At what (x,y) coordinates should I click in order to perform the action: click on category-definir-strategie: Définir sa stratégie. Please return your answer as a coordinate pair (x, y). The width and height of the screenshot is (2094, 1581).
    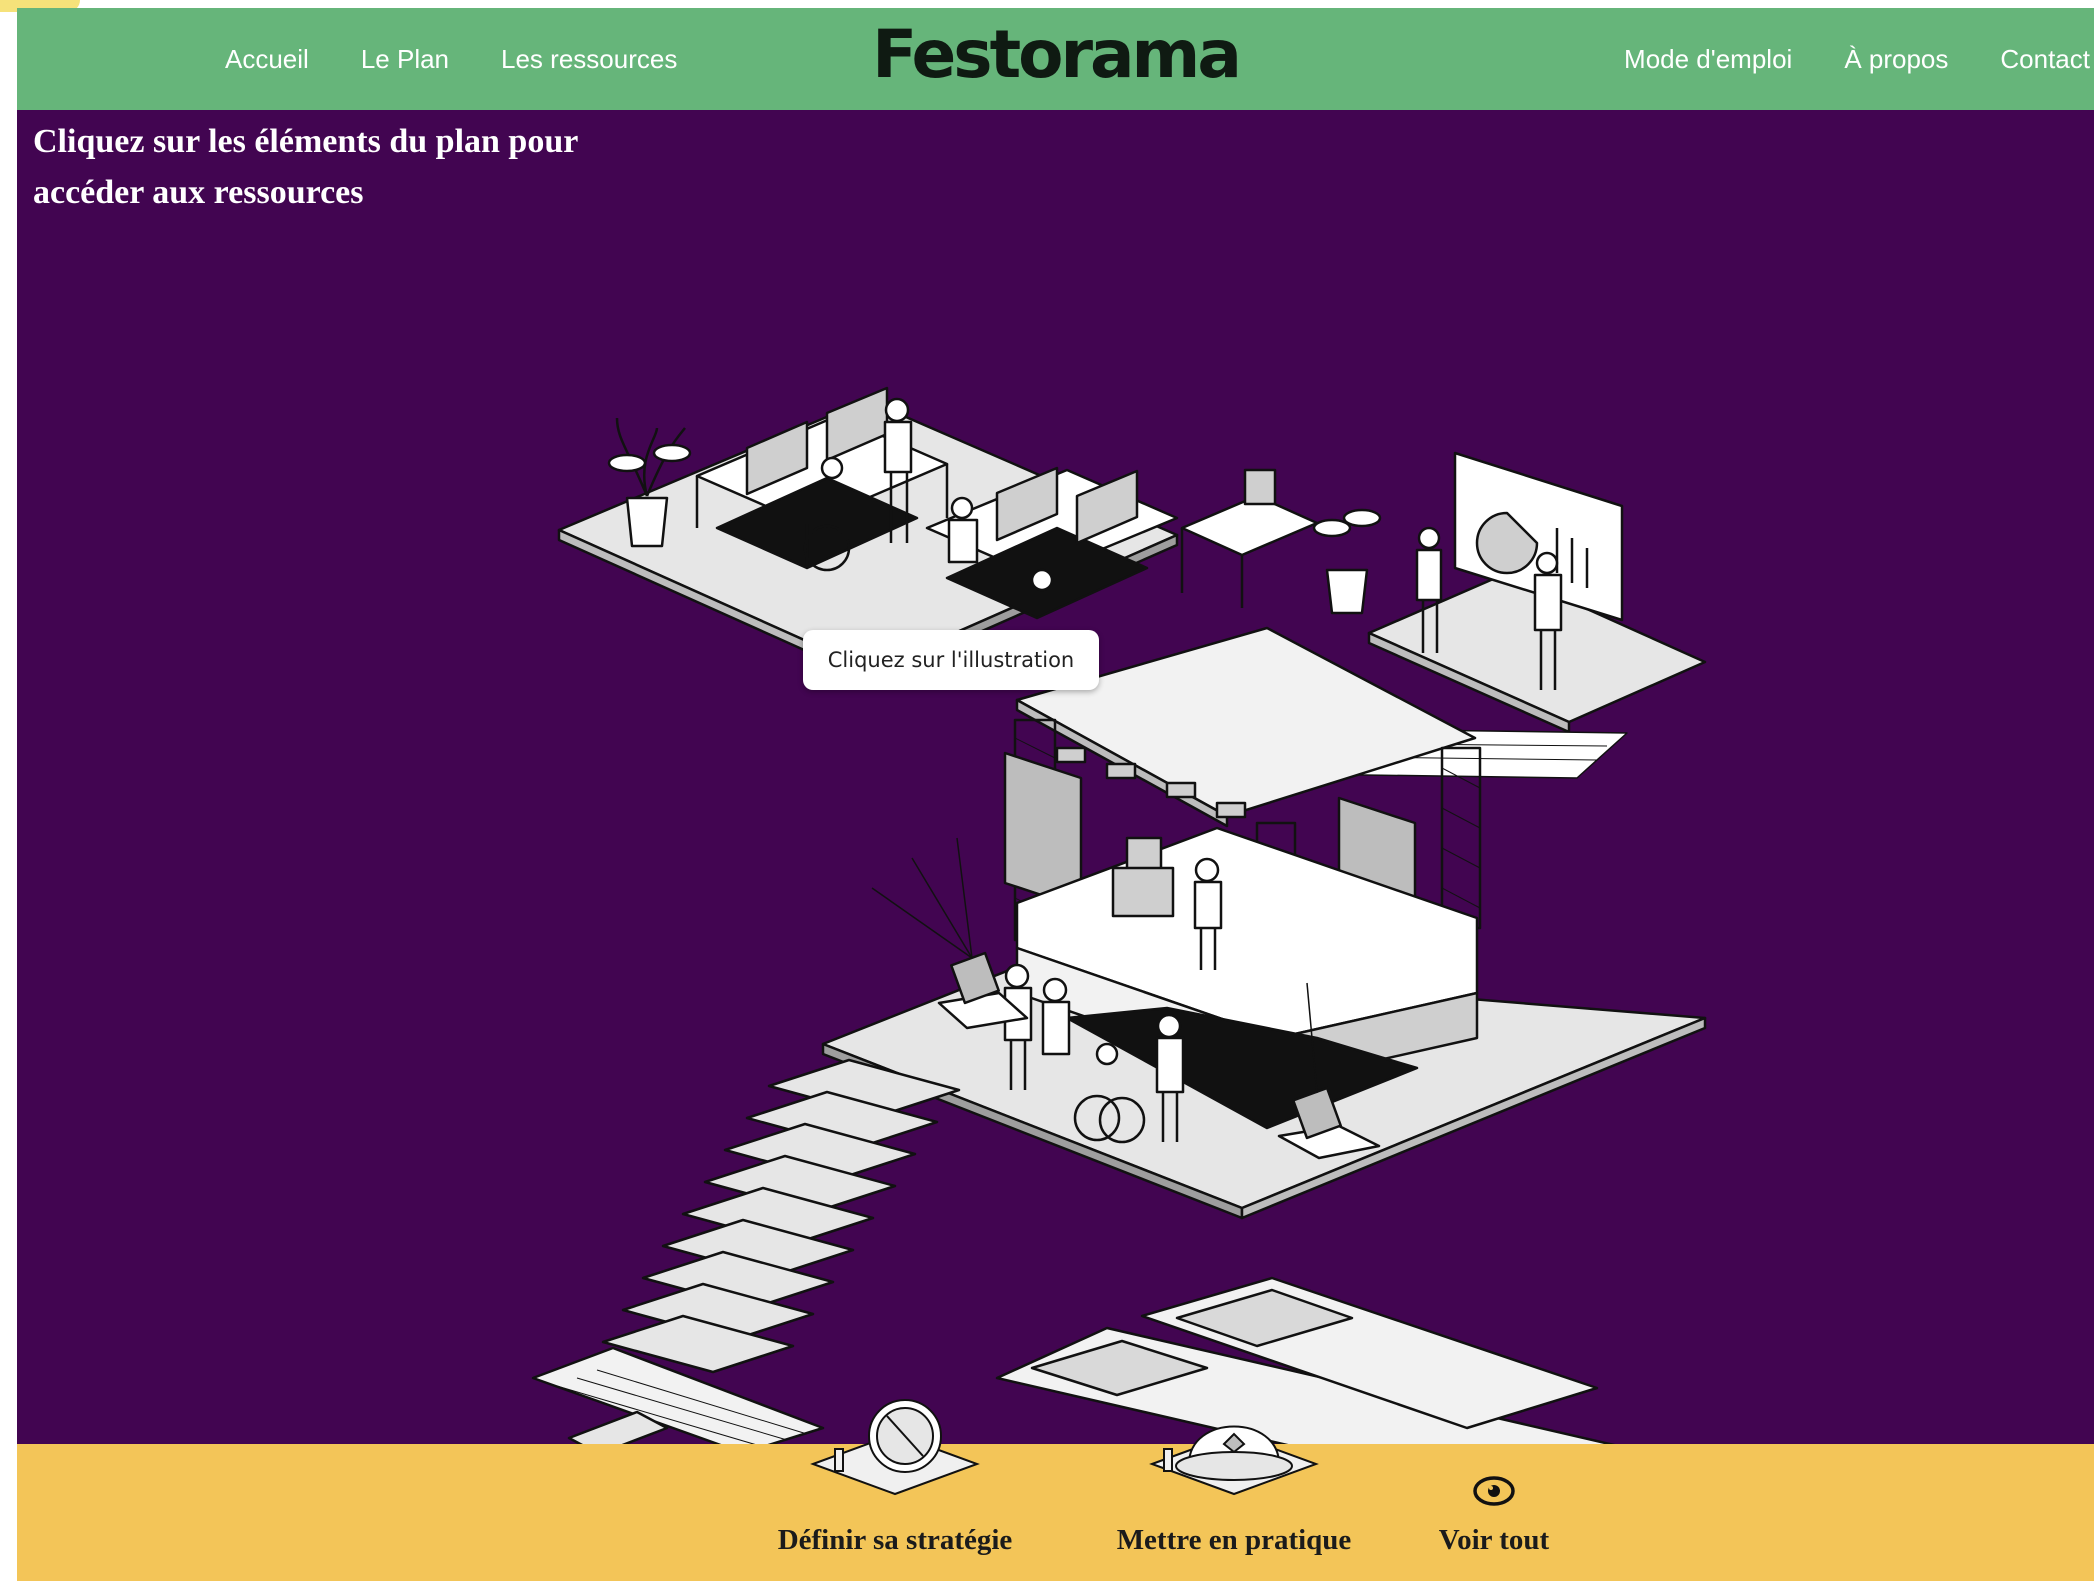
    Looking at the image, I should click on (895, 1490).